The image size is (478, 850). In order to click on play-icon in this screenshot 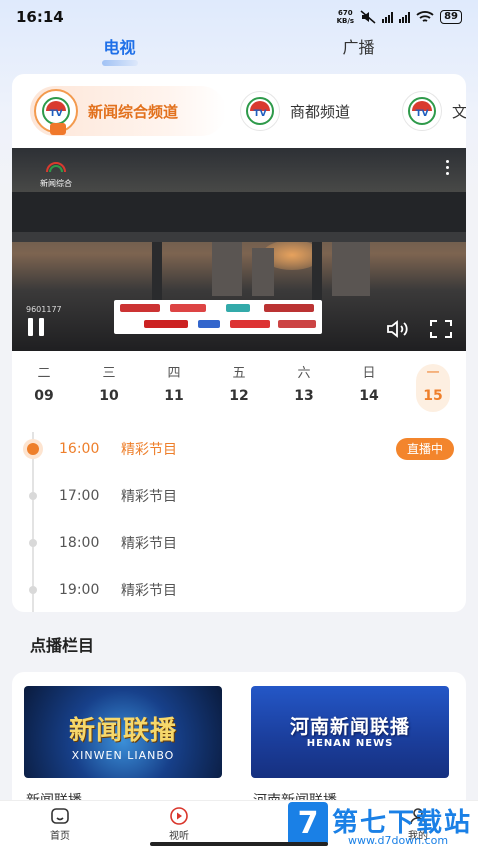, I will do `click(179, 816)`.